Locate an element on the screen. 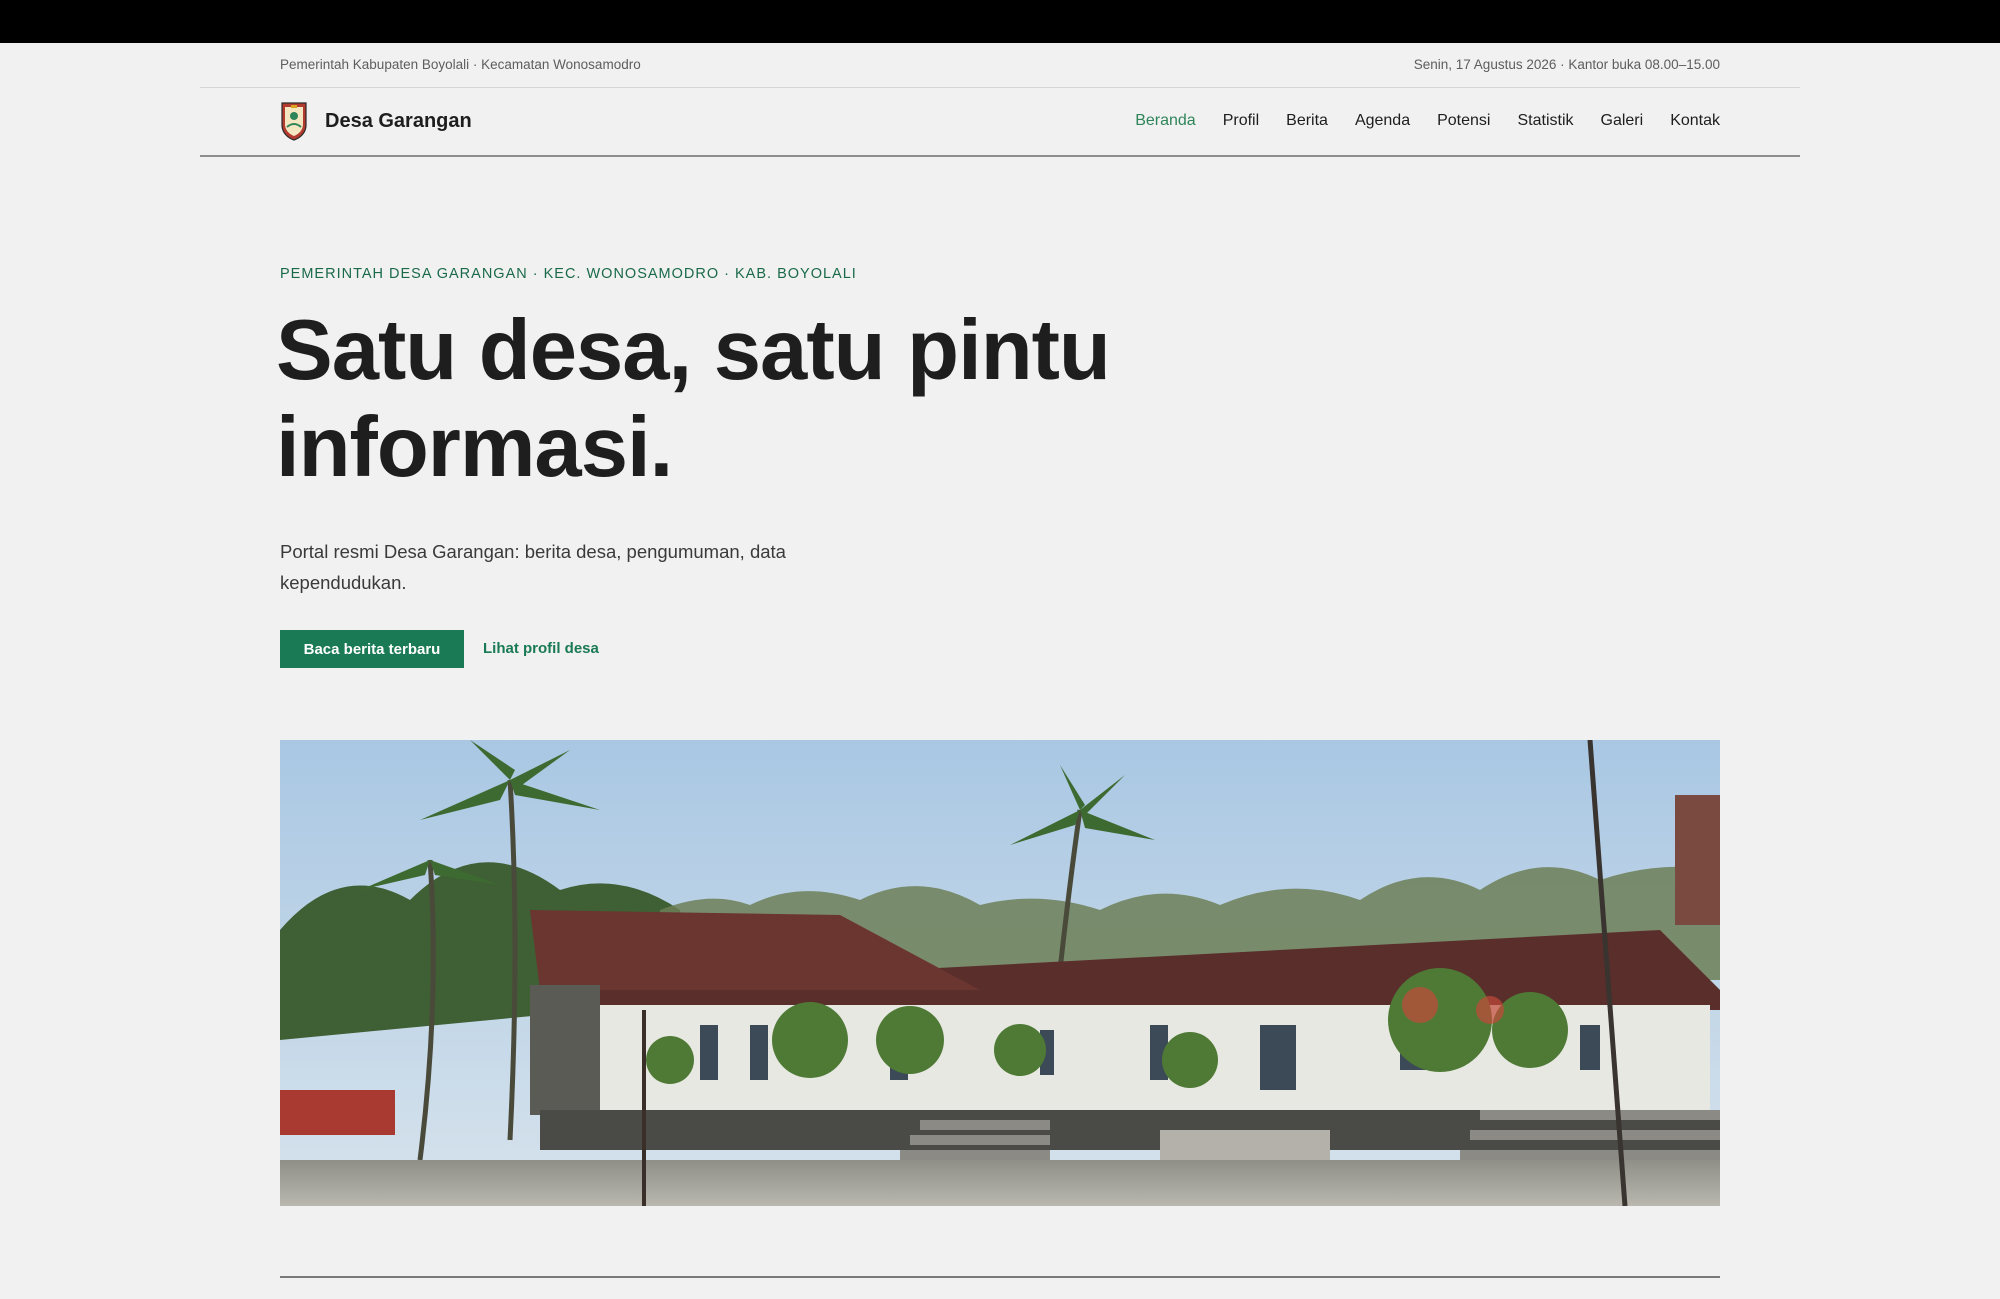 The image size is (2000, 1299). headline-line-2: informasi. is located at coordinates (474, 447).